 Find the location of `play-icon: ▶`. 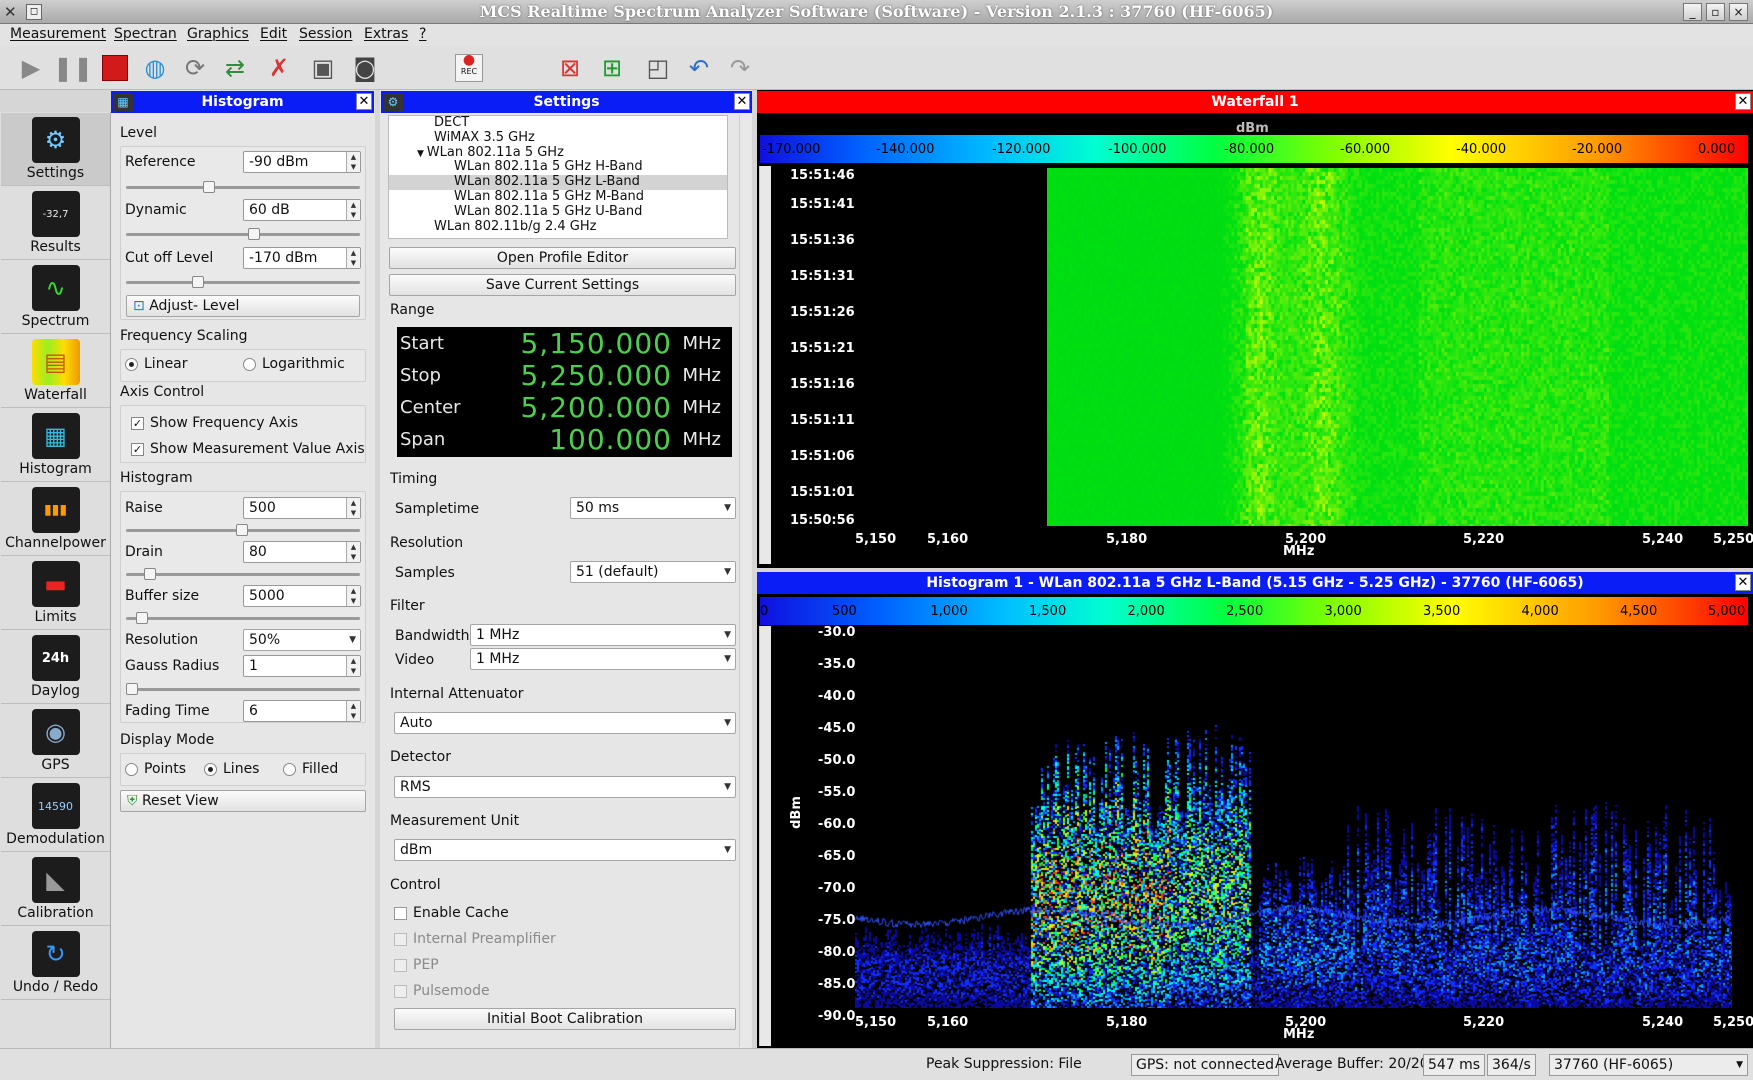

play-icon: ▶ is located at coordinates (31, 68).